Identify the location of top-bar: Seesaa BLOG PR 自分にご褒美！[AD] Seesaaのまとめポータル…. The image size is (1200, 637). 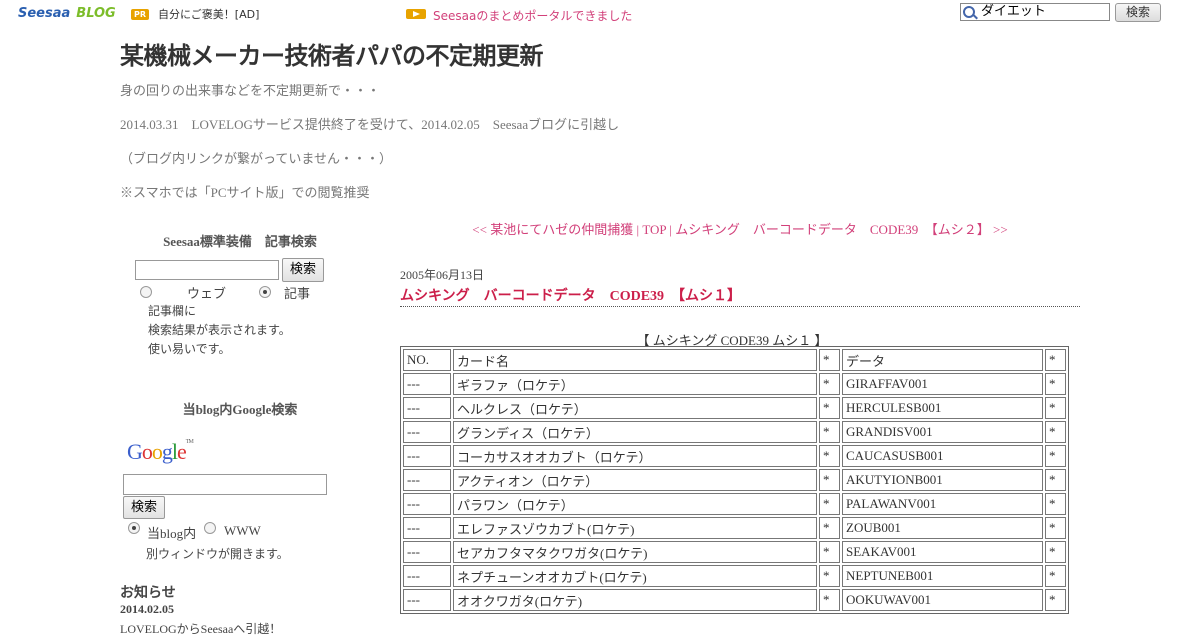
(600, 14).